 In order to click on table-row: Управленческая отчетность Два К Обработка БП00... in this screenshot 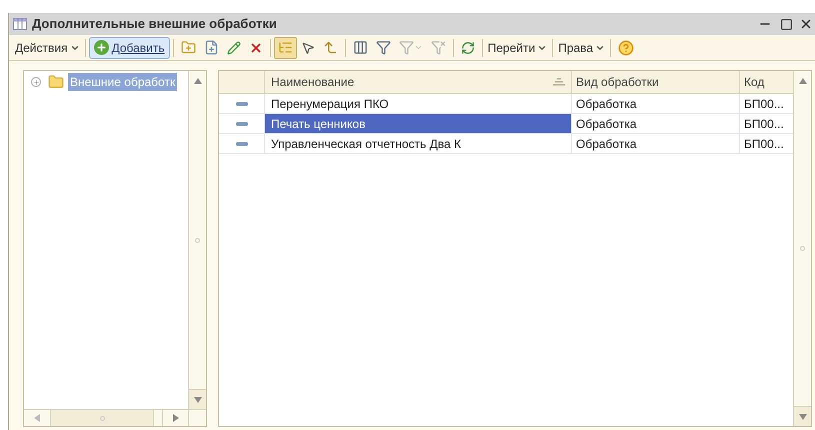, I will do `click(506, 144)`.